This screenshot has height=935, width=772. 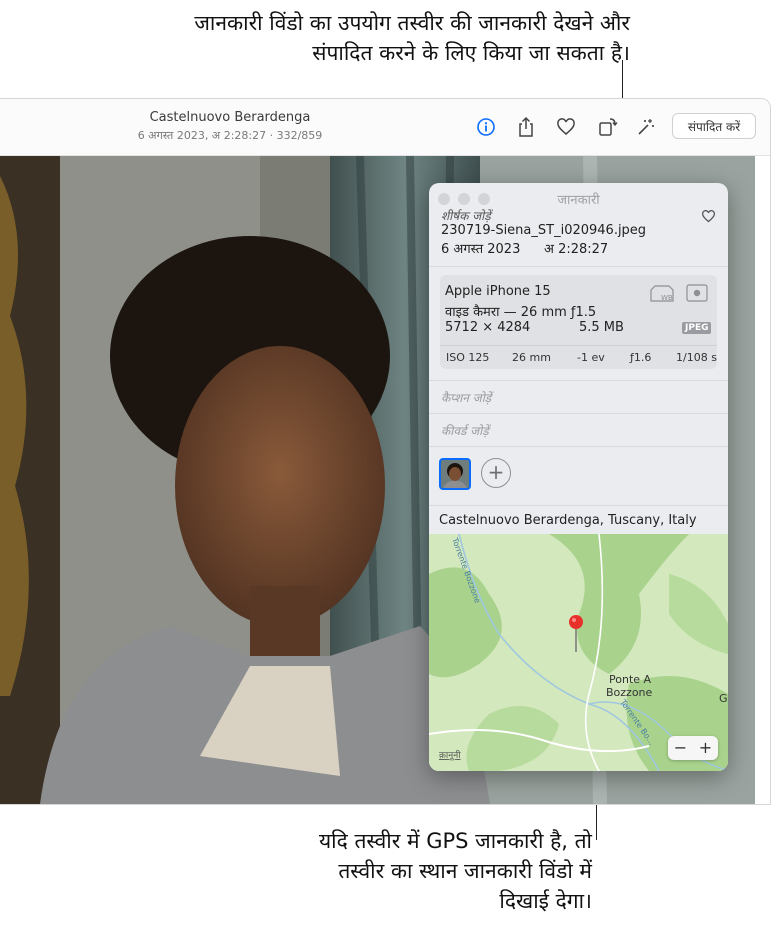 What do you see at coordinates (486, 127) in the screenshot?
I see `info-icon` at bounding box center [486, 127].